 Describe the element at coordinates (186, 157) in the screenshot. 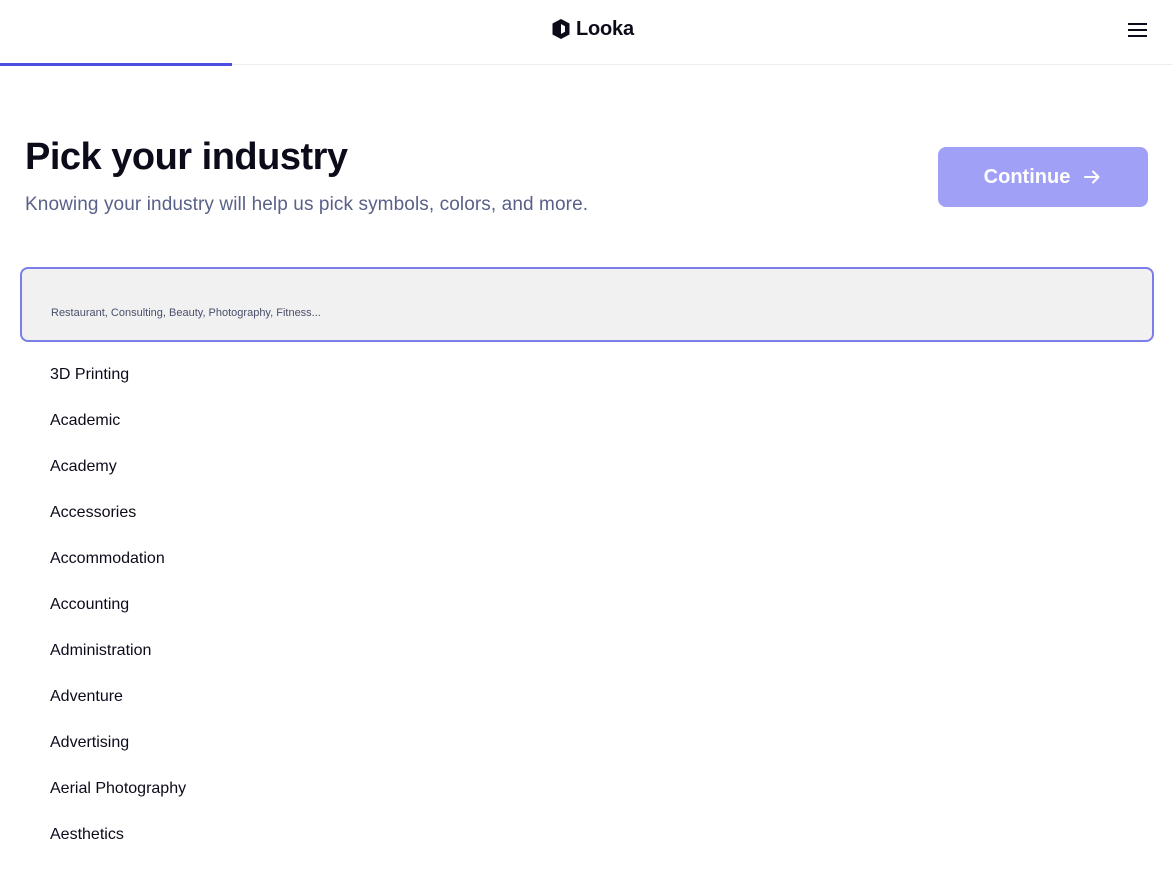

I see `page-title: Pick your industry` at that location.